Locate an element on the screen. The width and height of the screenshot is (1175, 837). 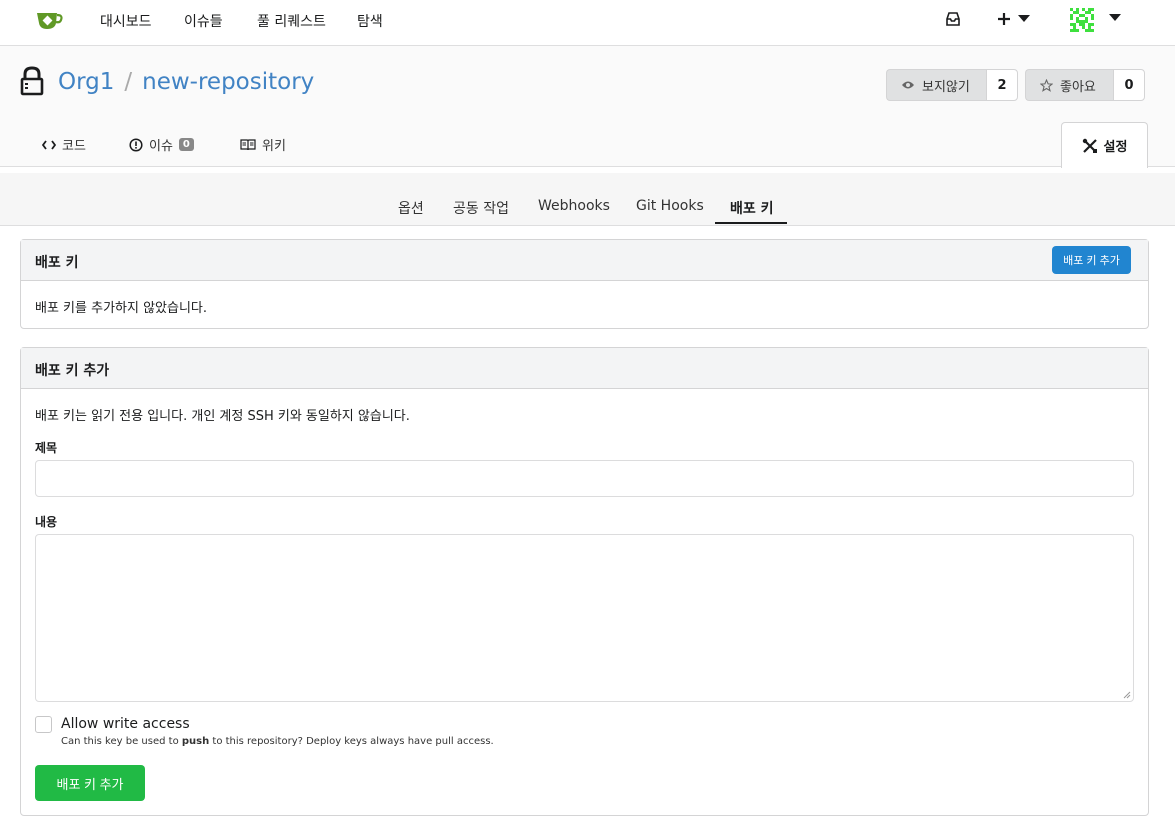
submenu-active-indicator is located at coordinates (751, 223).